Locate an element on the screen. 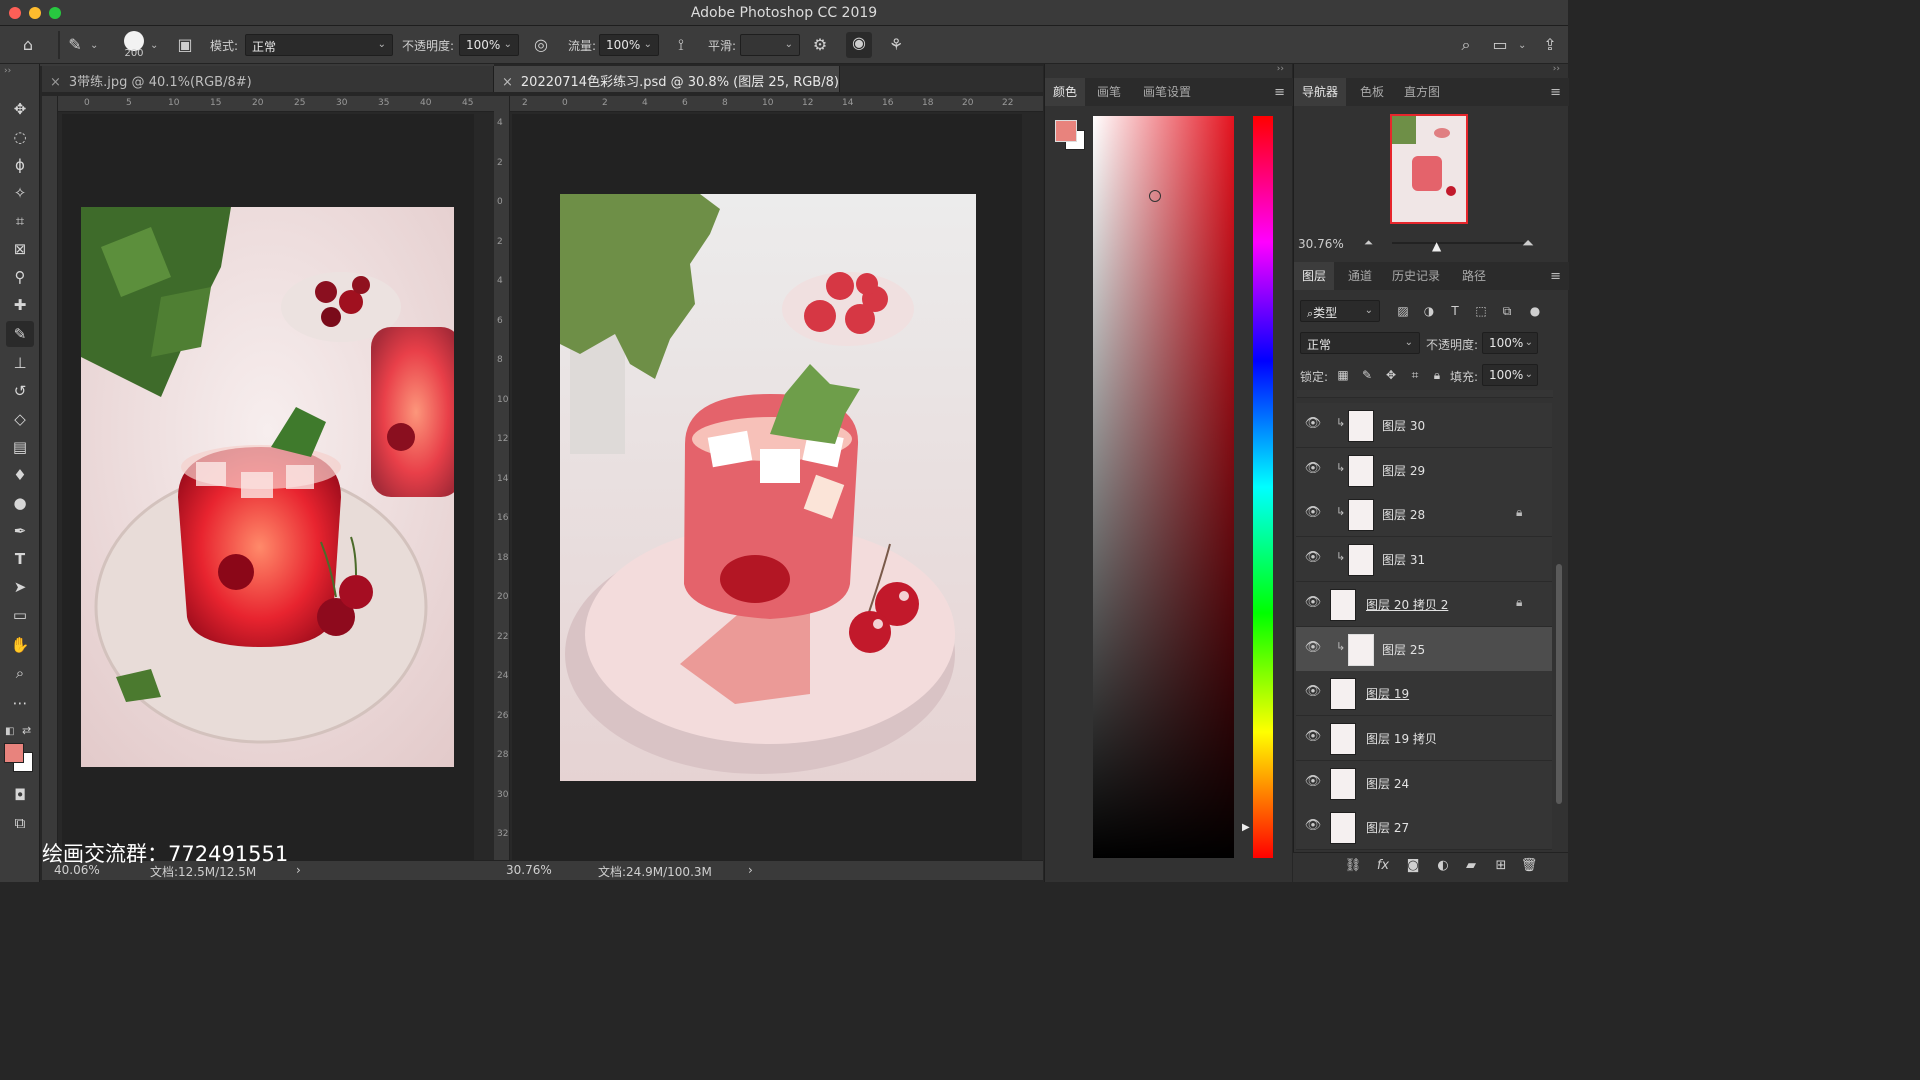  add-mask-icon: ◙ is located at coordinates (1413, 866).